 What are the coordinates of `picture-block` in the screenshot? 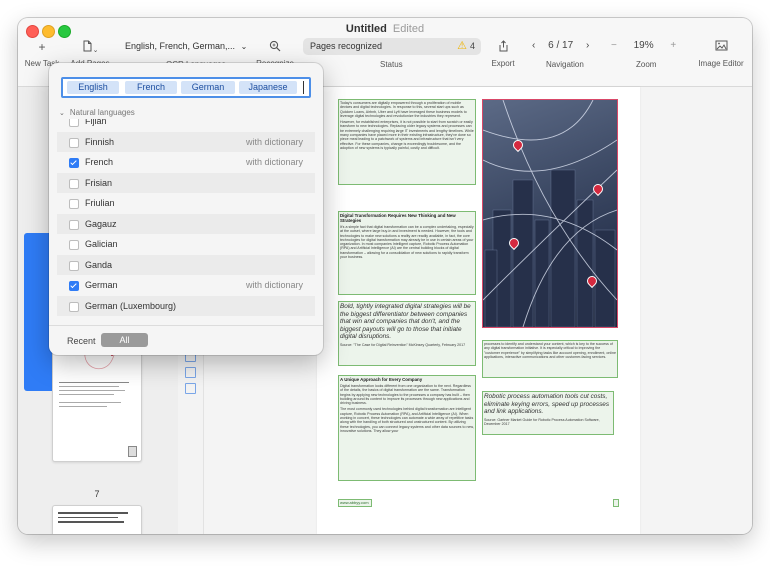 It's located at (550, 213).